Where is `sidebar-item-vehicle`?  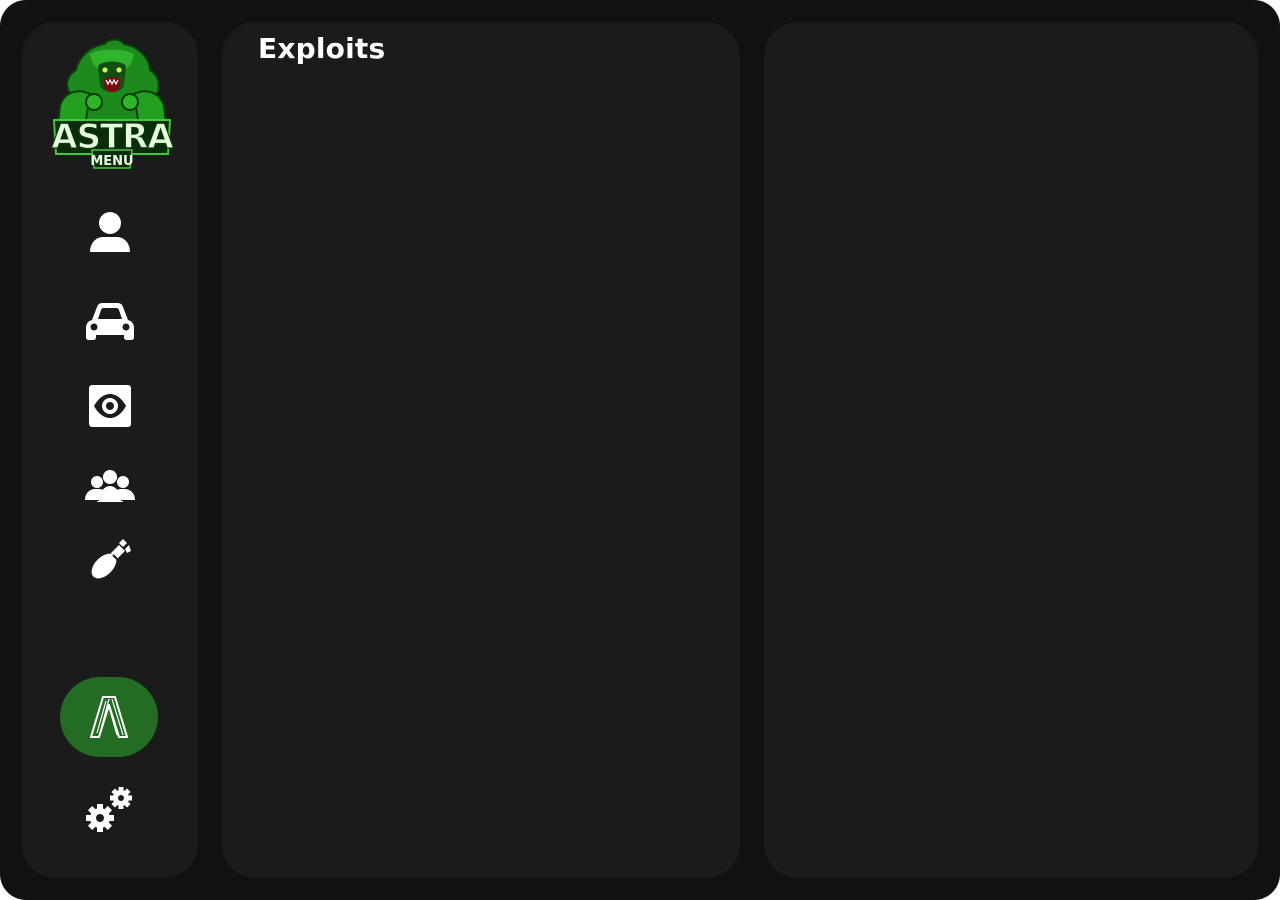
sidebar-item-vehicle is located at coordinates (110, 322).